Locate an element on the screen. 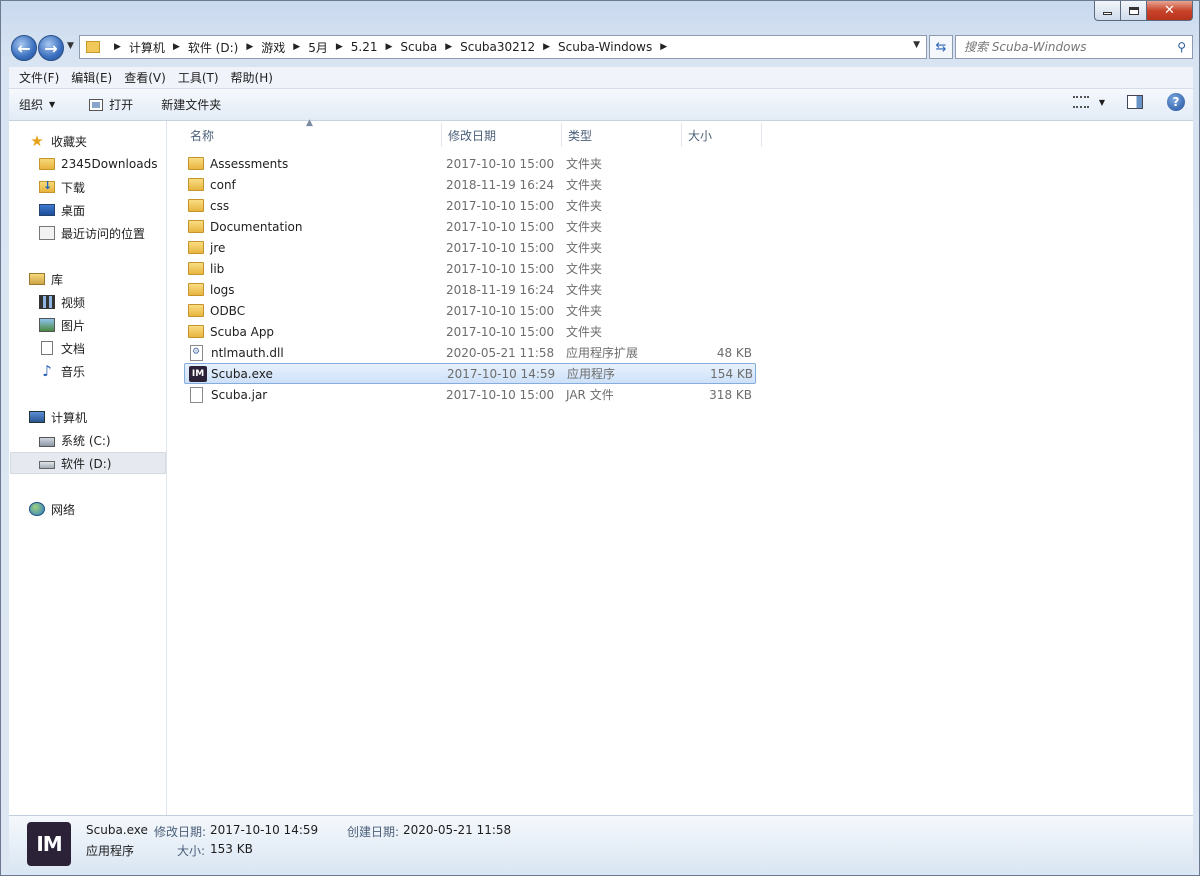  maximize-icon is located at coordinates (1133, 10).